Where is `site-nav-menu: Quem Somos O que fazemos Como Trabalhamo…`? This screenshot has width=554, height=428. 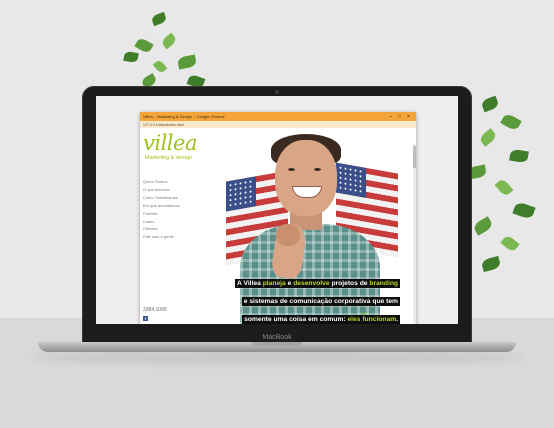 site-nav-menu: Quem Somos O que fazemos Como Trabalhamo… is located at coordinates (161, 209).